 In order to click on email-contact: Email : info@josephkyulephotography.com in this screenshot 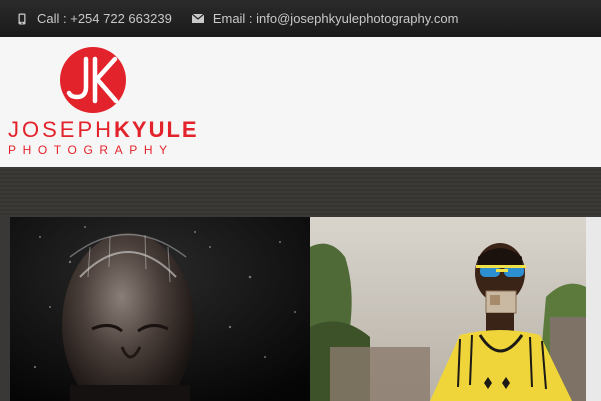, I will do `click(325, 18)`.